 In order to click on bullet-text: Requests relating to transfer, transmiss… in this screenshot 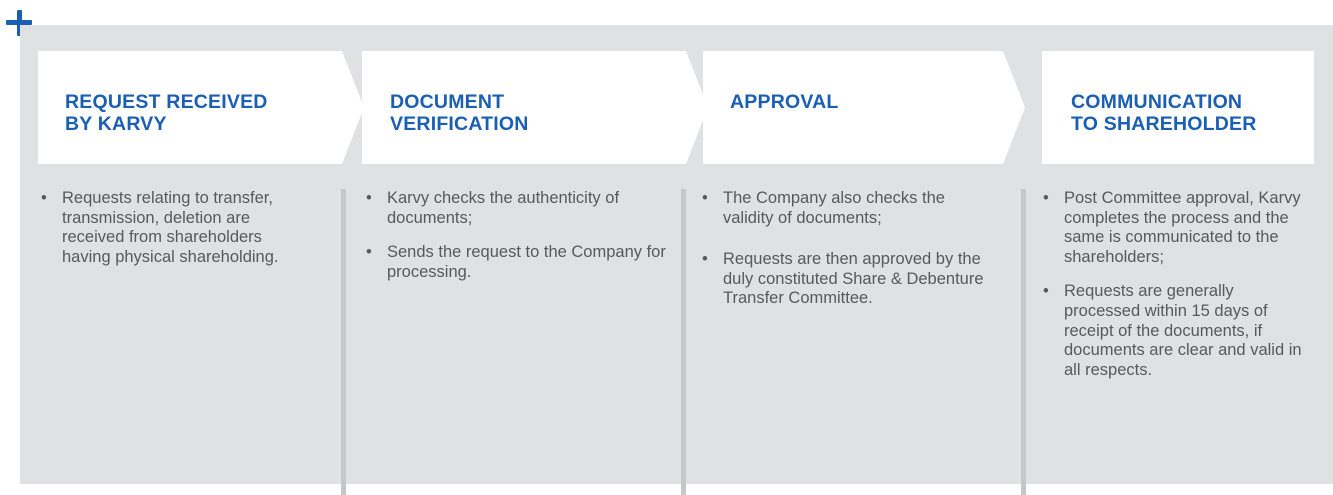, I will do `click(170, 227)`.